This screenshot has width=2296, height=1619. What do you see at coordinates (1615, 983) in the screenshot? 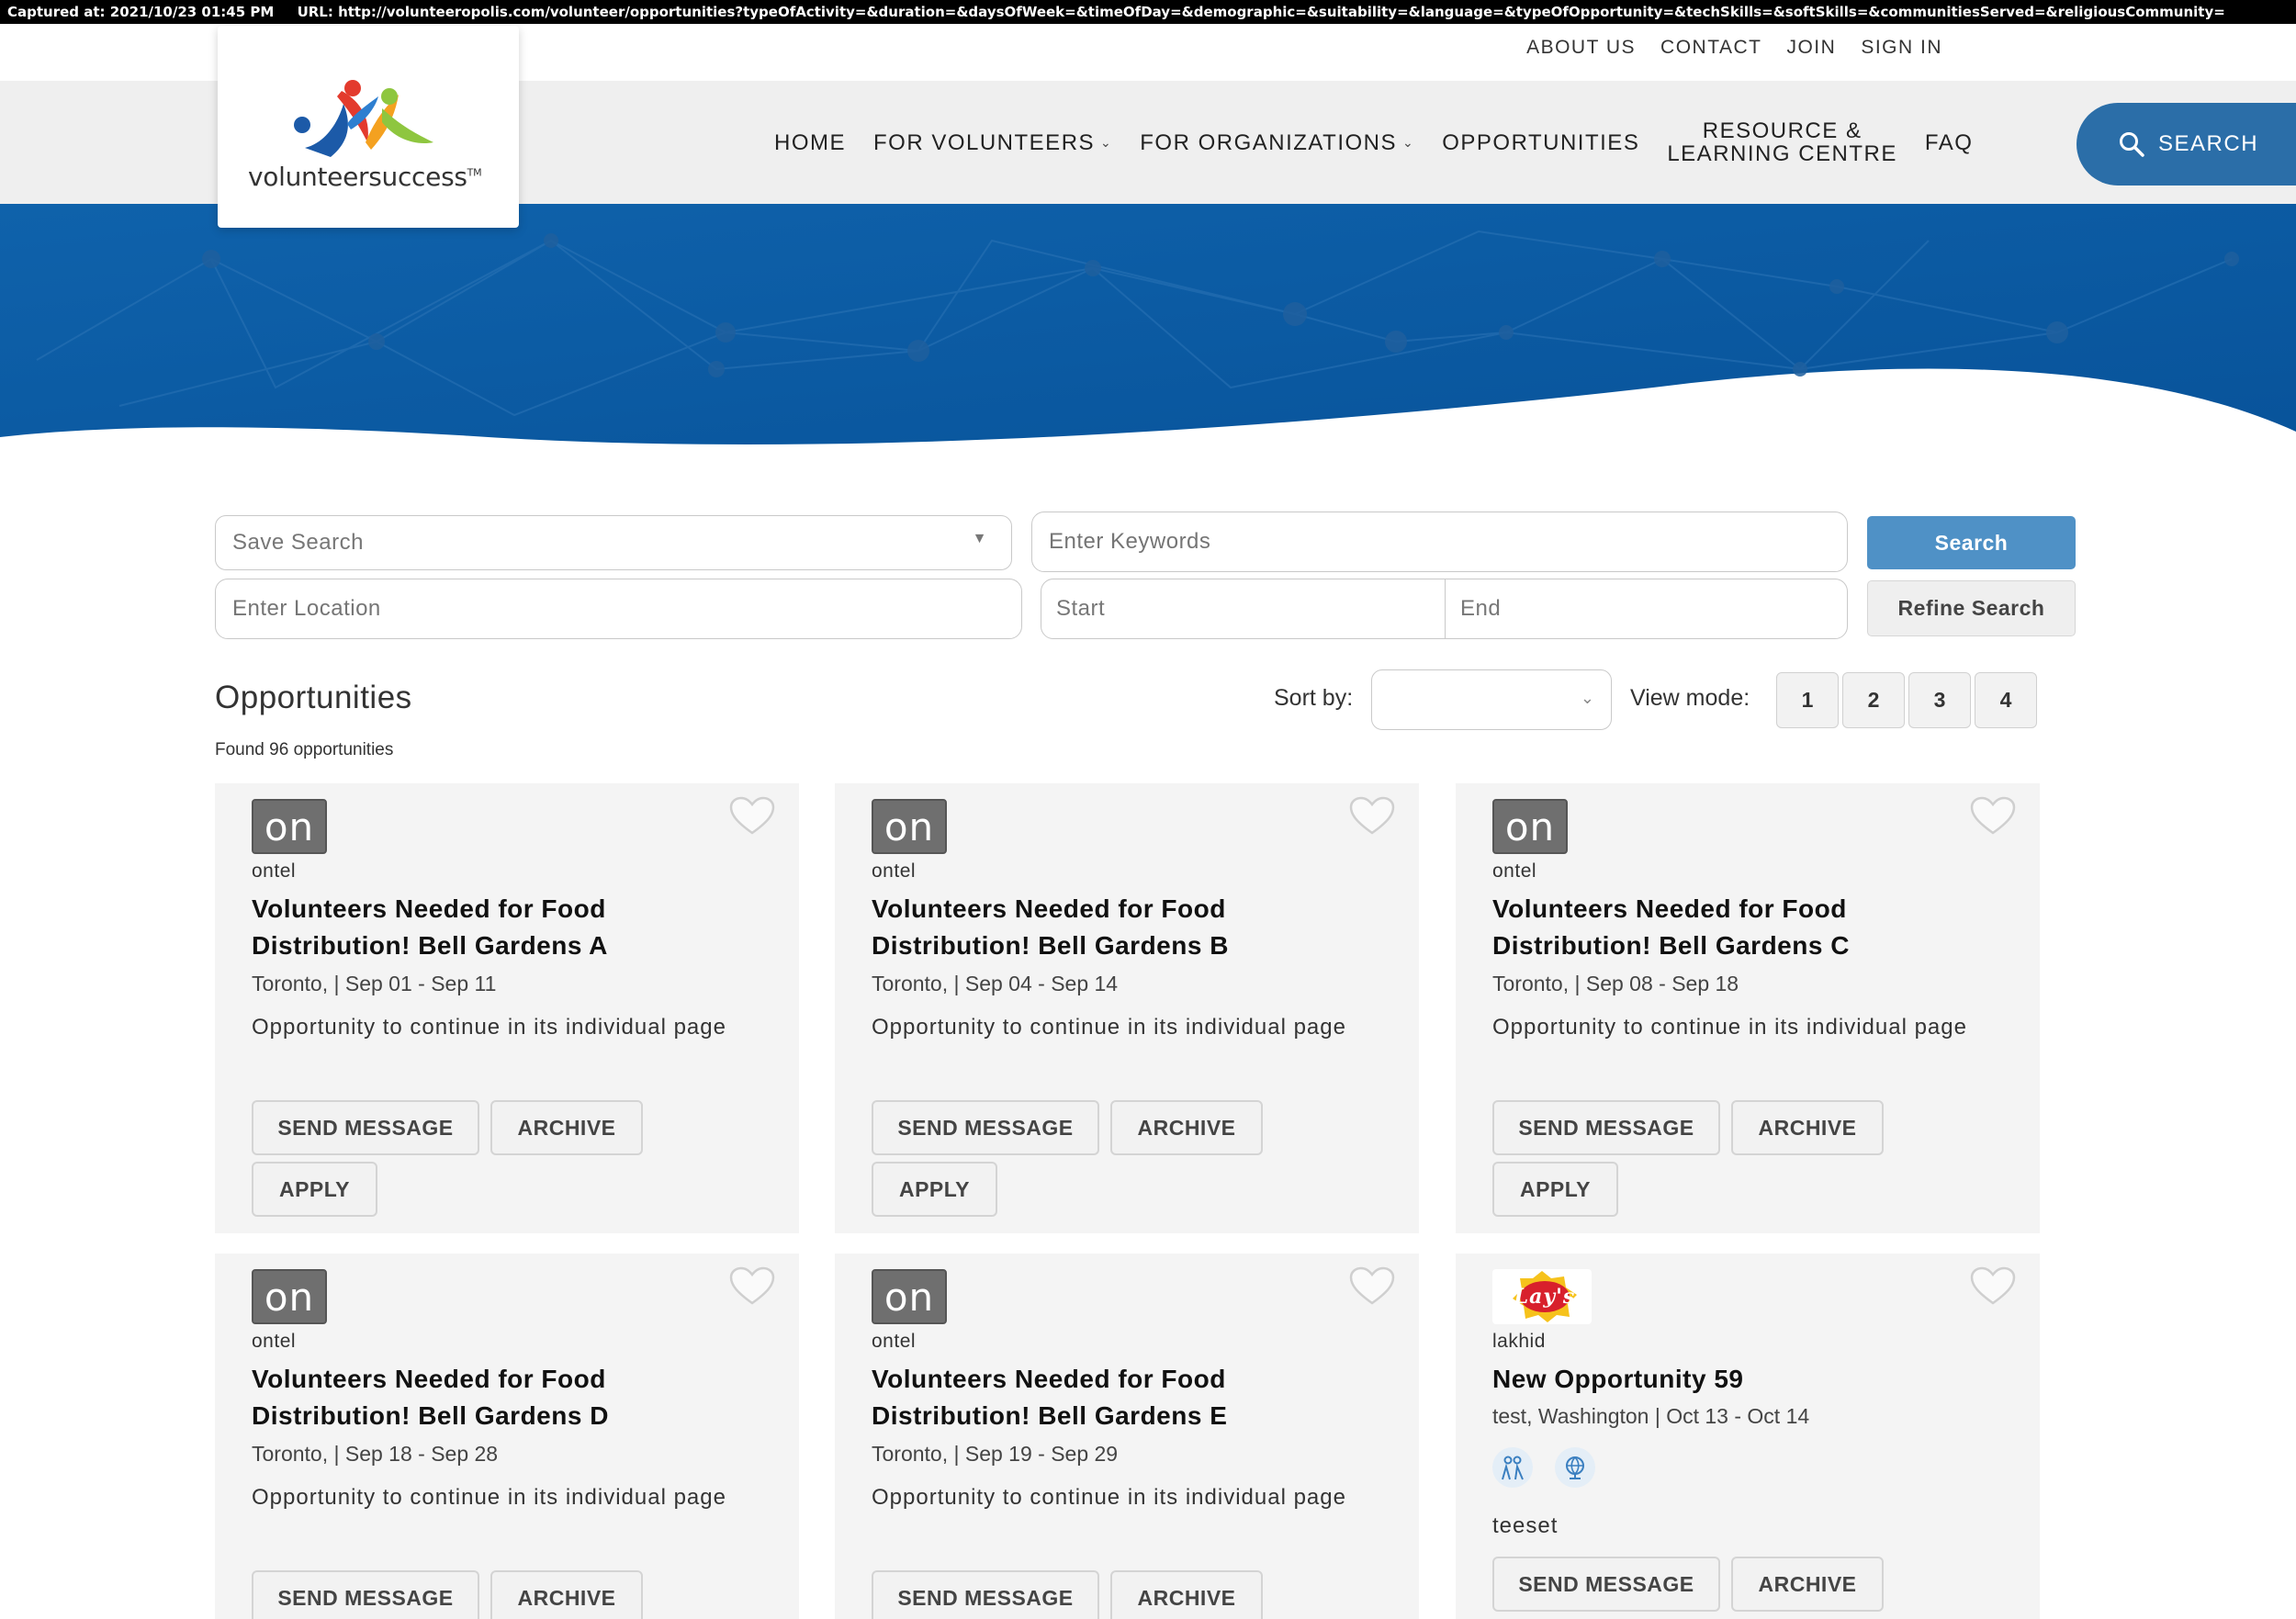
I see `opportunity-location-dates: Toronto, | Sep 08 - Sep 18` at bounding box center [1615, 983].